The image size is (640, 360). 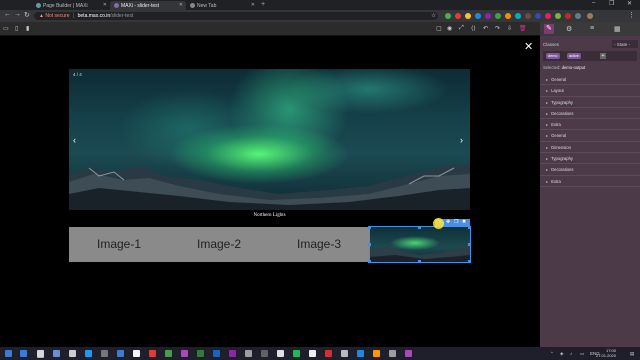 I want to click on browser-tab-slider-test: MAXi - slider-test ✕, so click(x=148, y=5).